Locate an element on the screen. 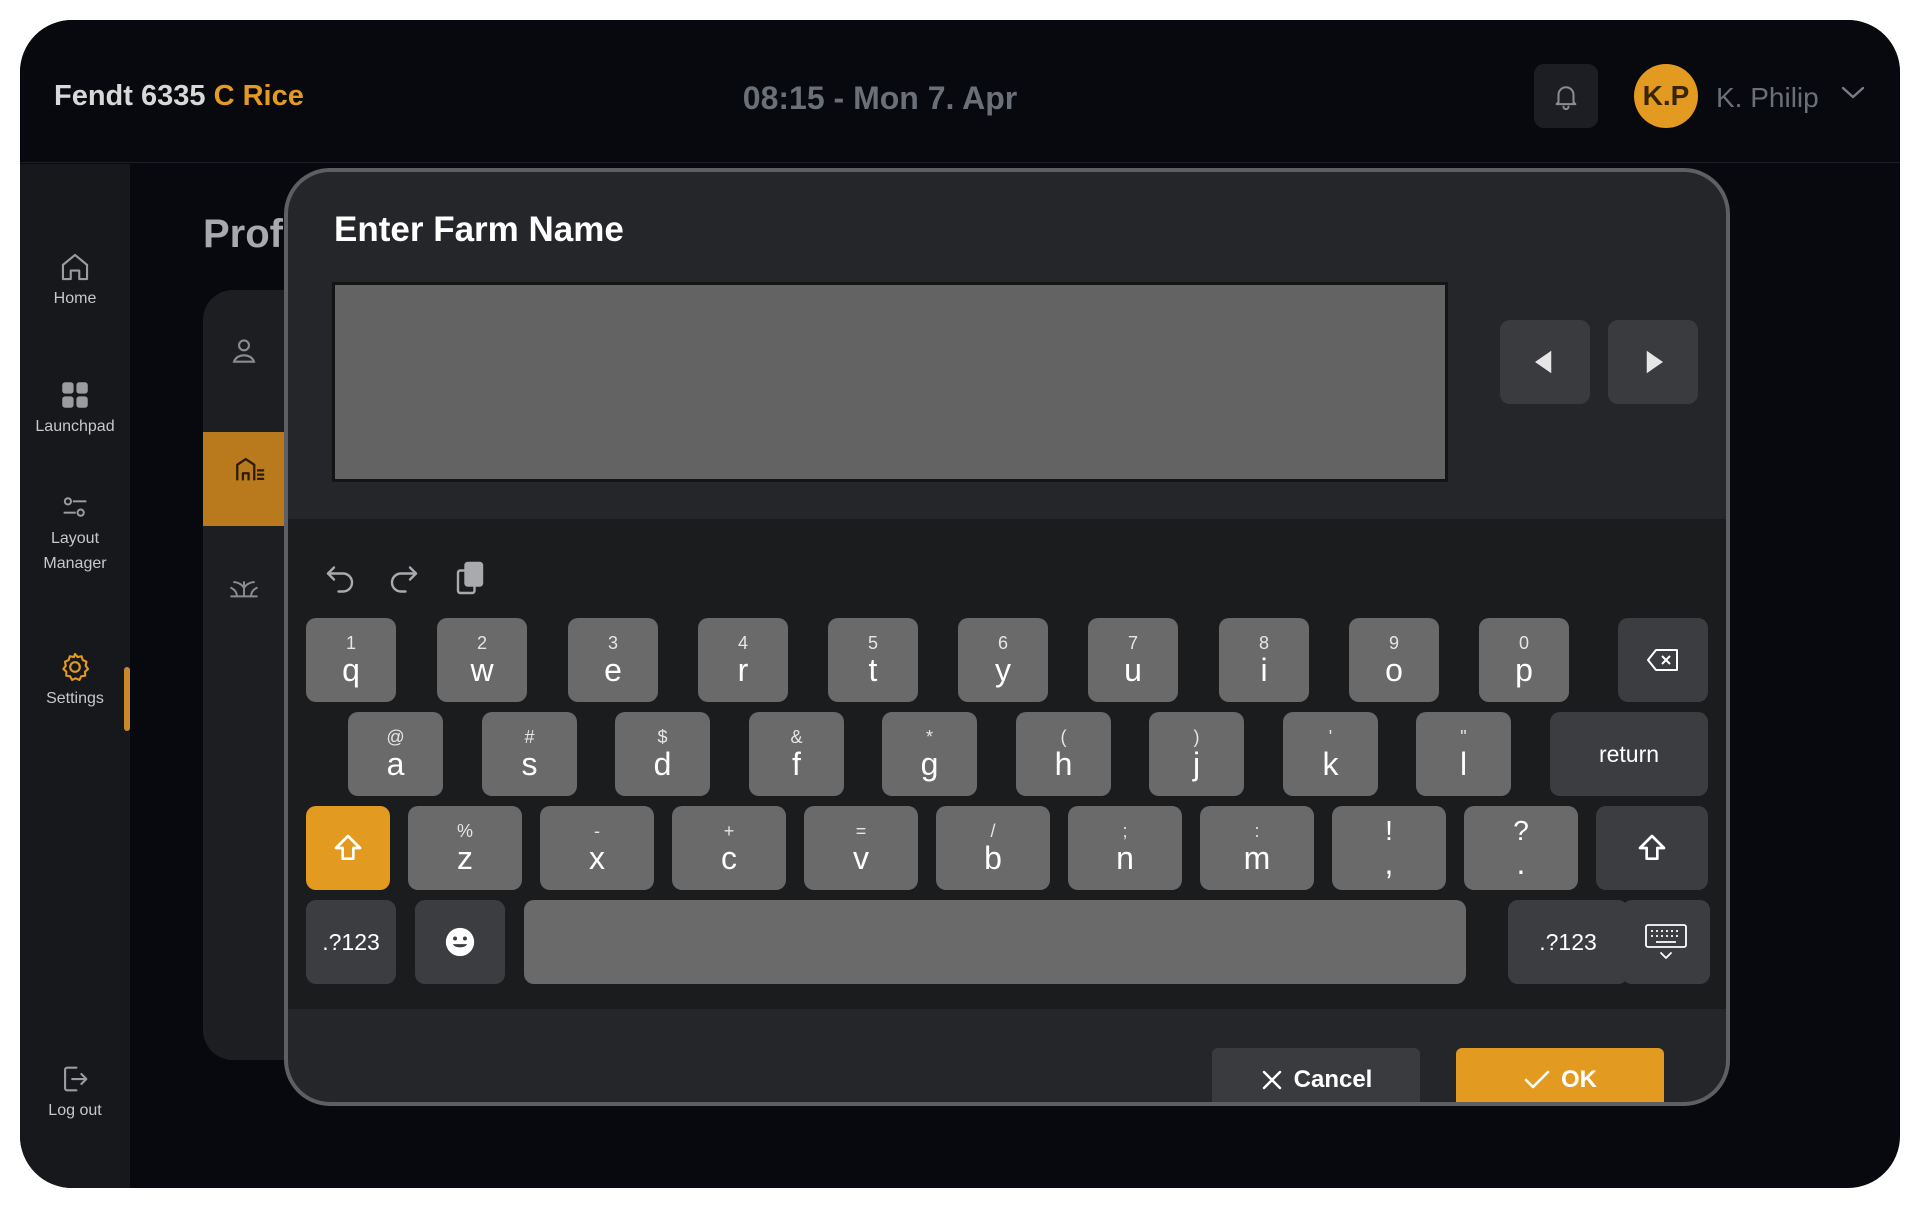 Image resolution: width=1920 pixels, height=1207 pixels. triangle-left-icon is located at coordinates (1543, 362).